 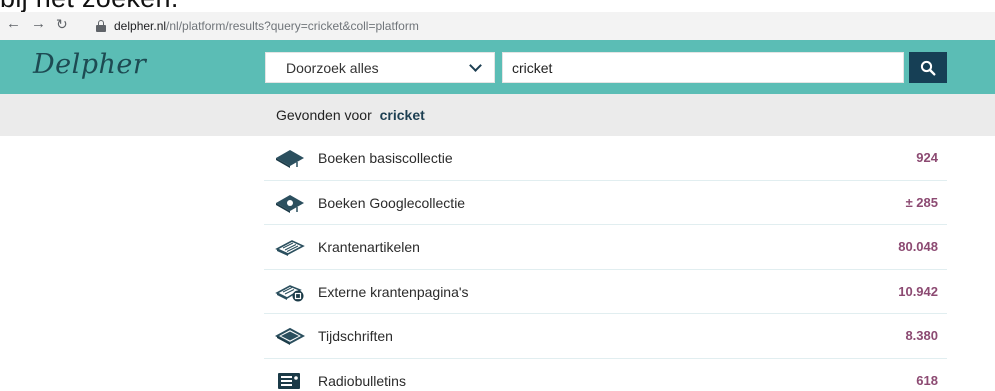 I want to click on forward-arrow-icon: →, so click(x=38, y=24).